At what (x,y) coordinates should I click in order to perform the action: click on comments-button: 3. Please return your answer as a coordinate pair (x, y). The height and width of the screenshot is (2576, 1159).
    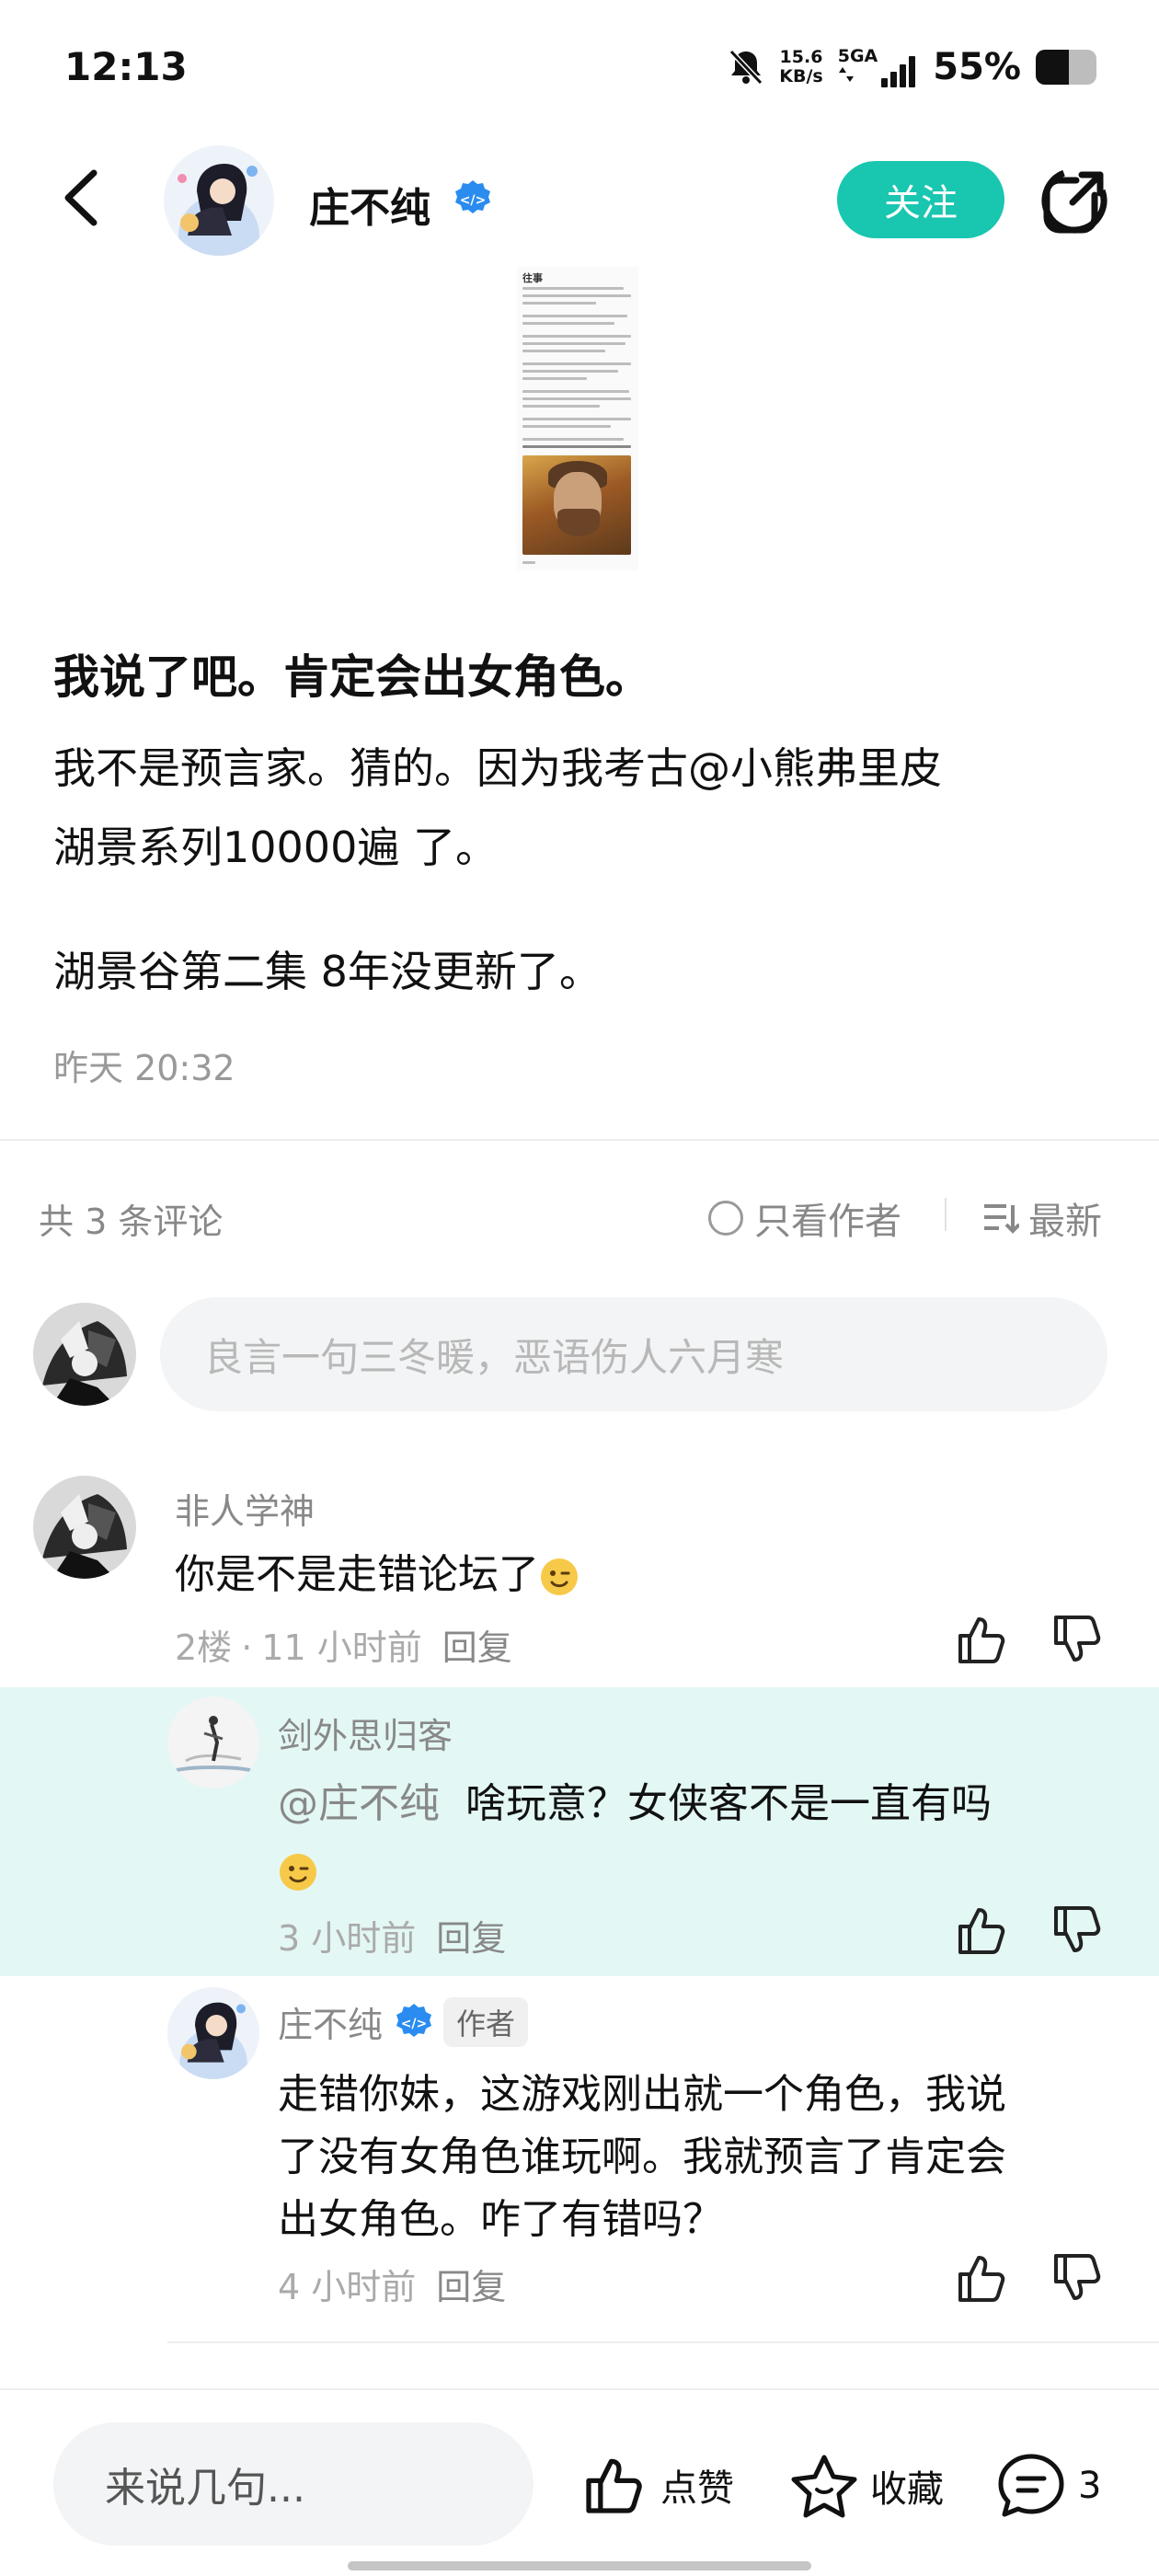
    Looking at the image, I should click on (1048, 2486).